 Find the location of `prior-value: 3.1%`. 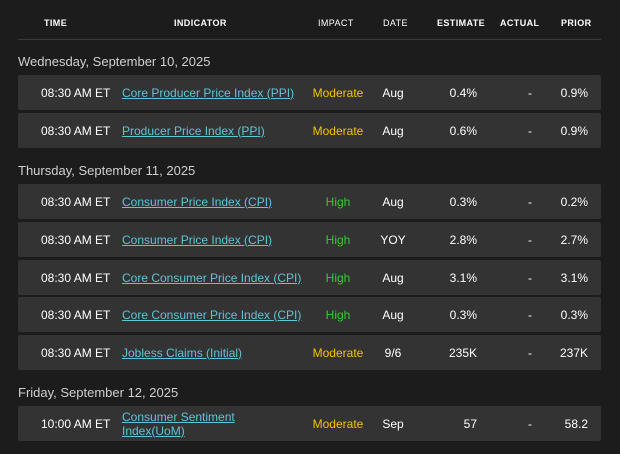

prior-value: 3.1% is located at coordinates (574, 277).